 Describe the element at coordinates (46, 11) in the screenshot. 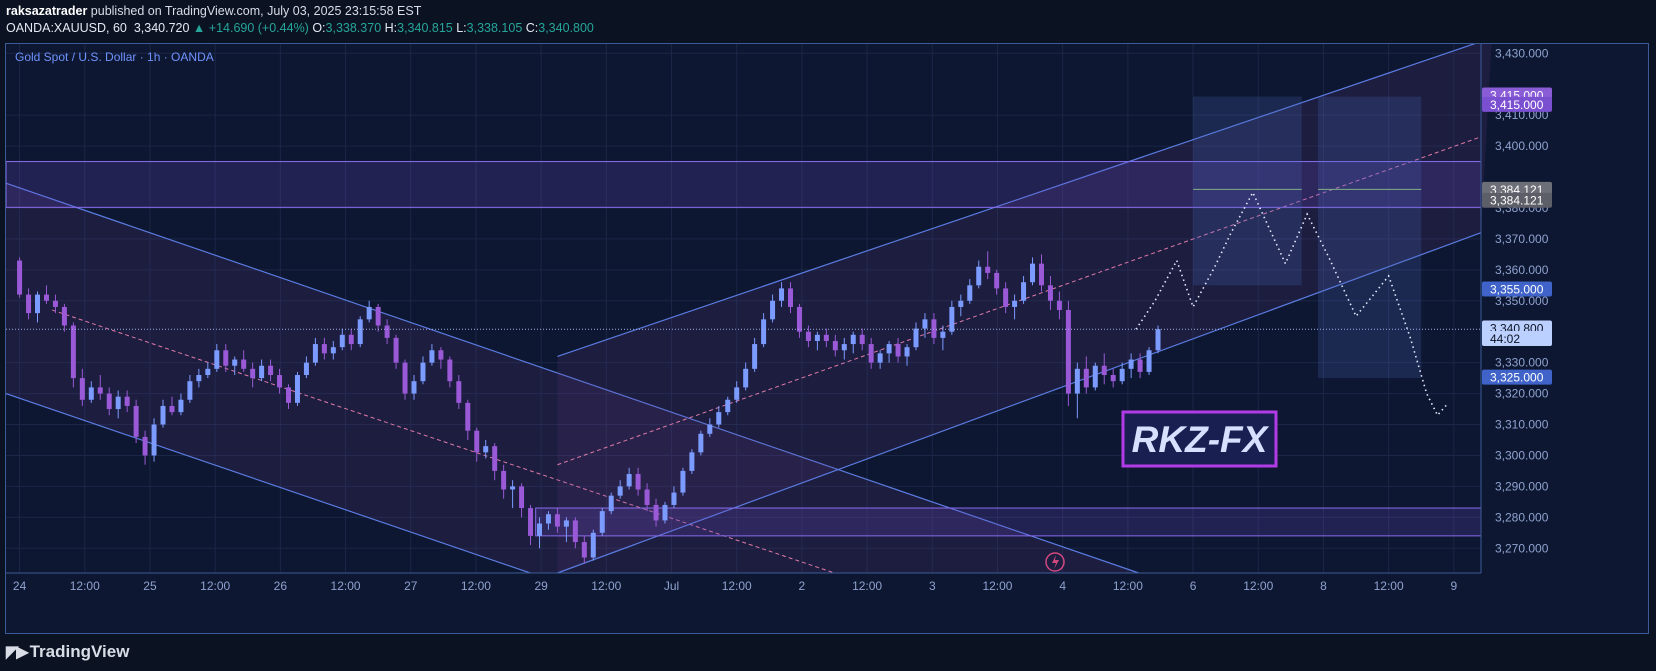

I see `author-name: raksazatrader` at that location.